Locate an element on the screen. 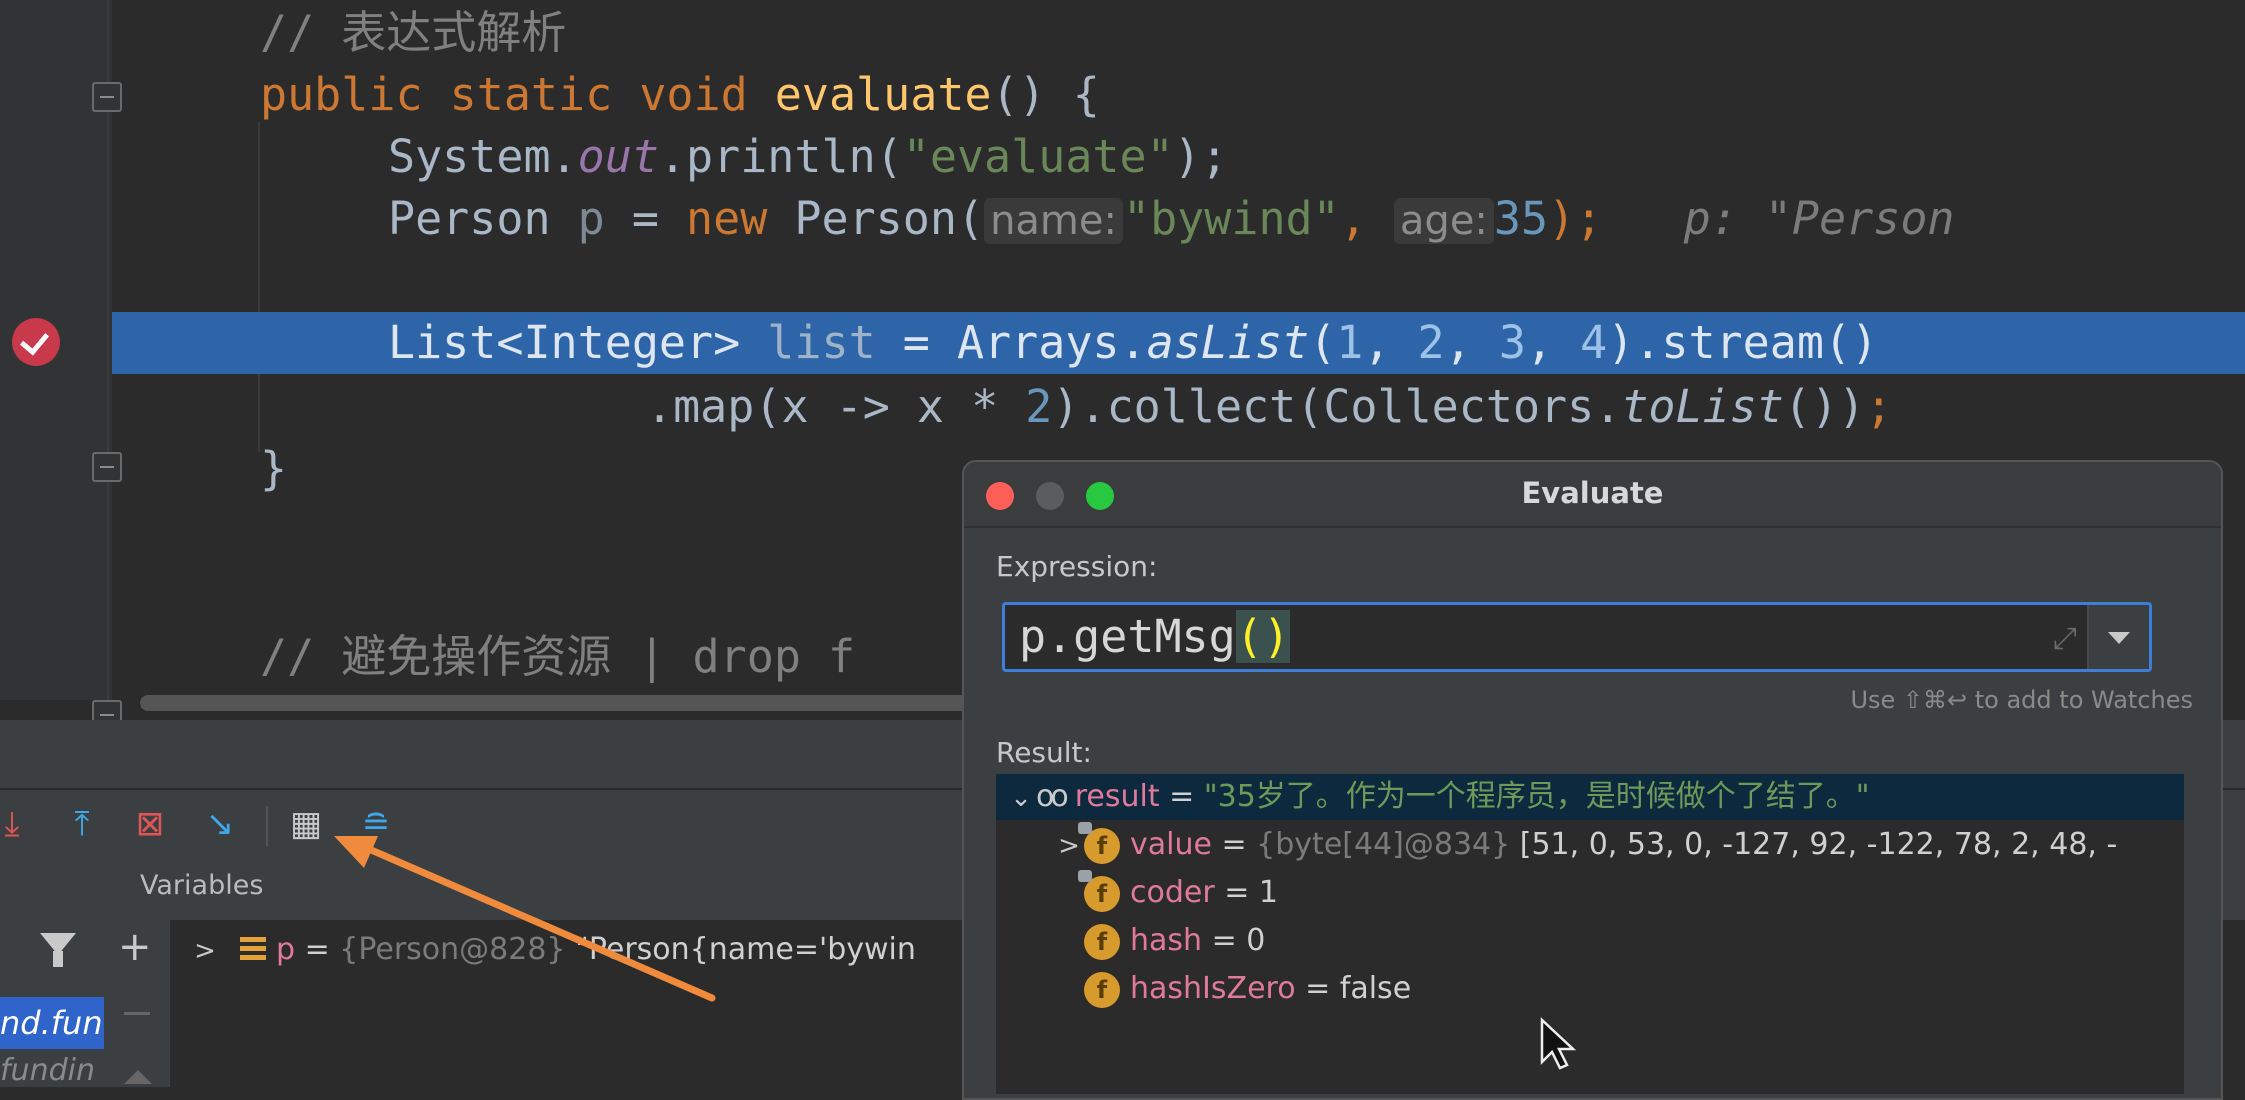 Image resolution: width=2245 pixels, height=1100 pixels. editor-horizontal-scrollbar is located at coordinates (560, 703).